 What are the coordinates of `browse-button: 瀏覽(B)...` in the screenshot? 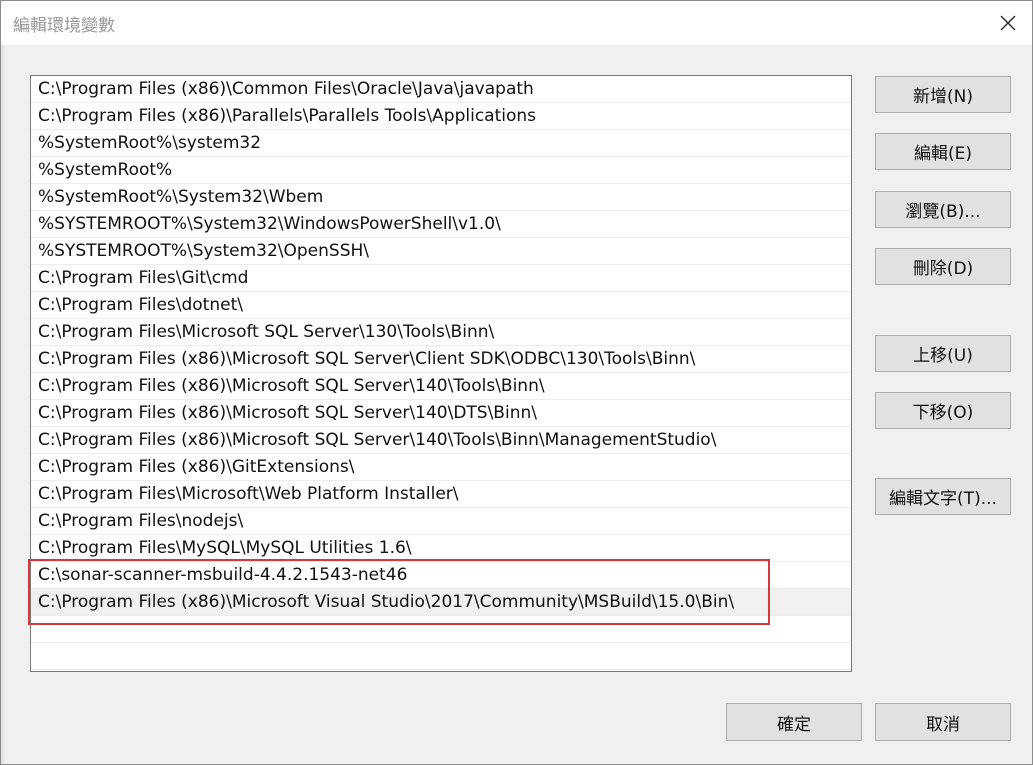 It's located at (943, 209).